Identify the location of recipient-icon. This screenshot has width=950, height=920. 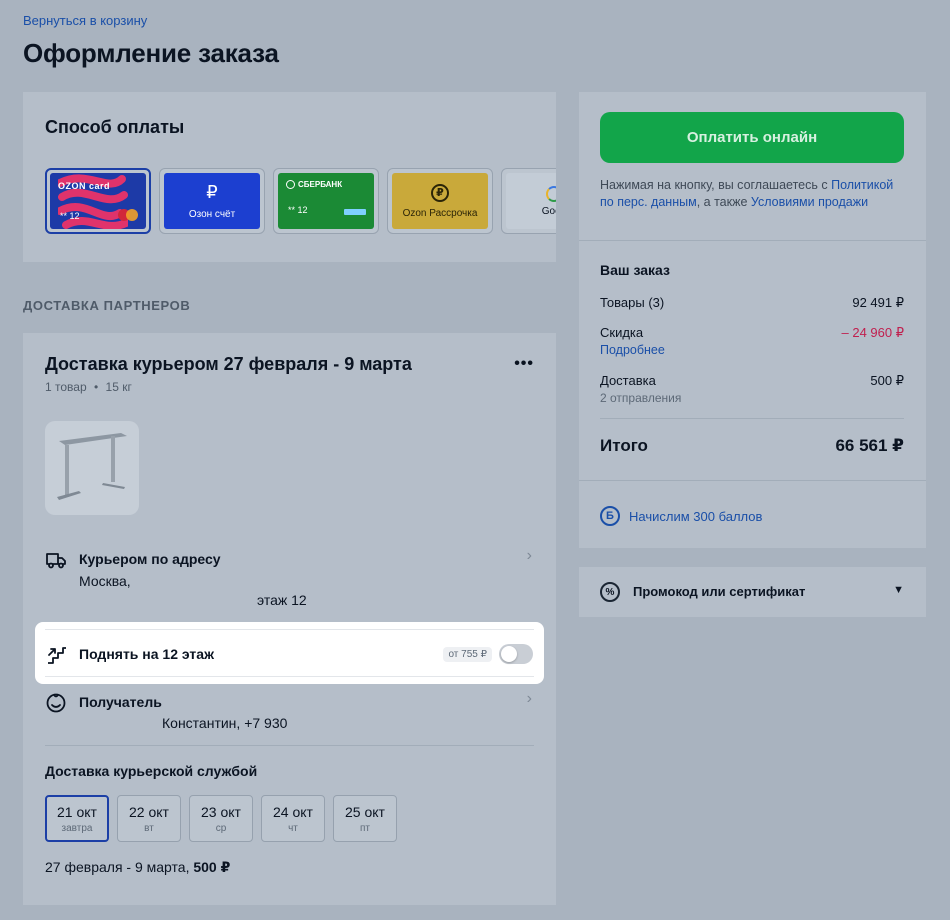
(56, 703).